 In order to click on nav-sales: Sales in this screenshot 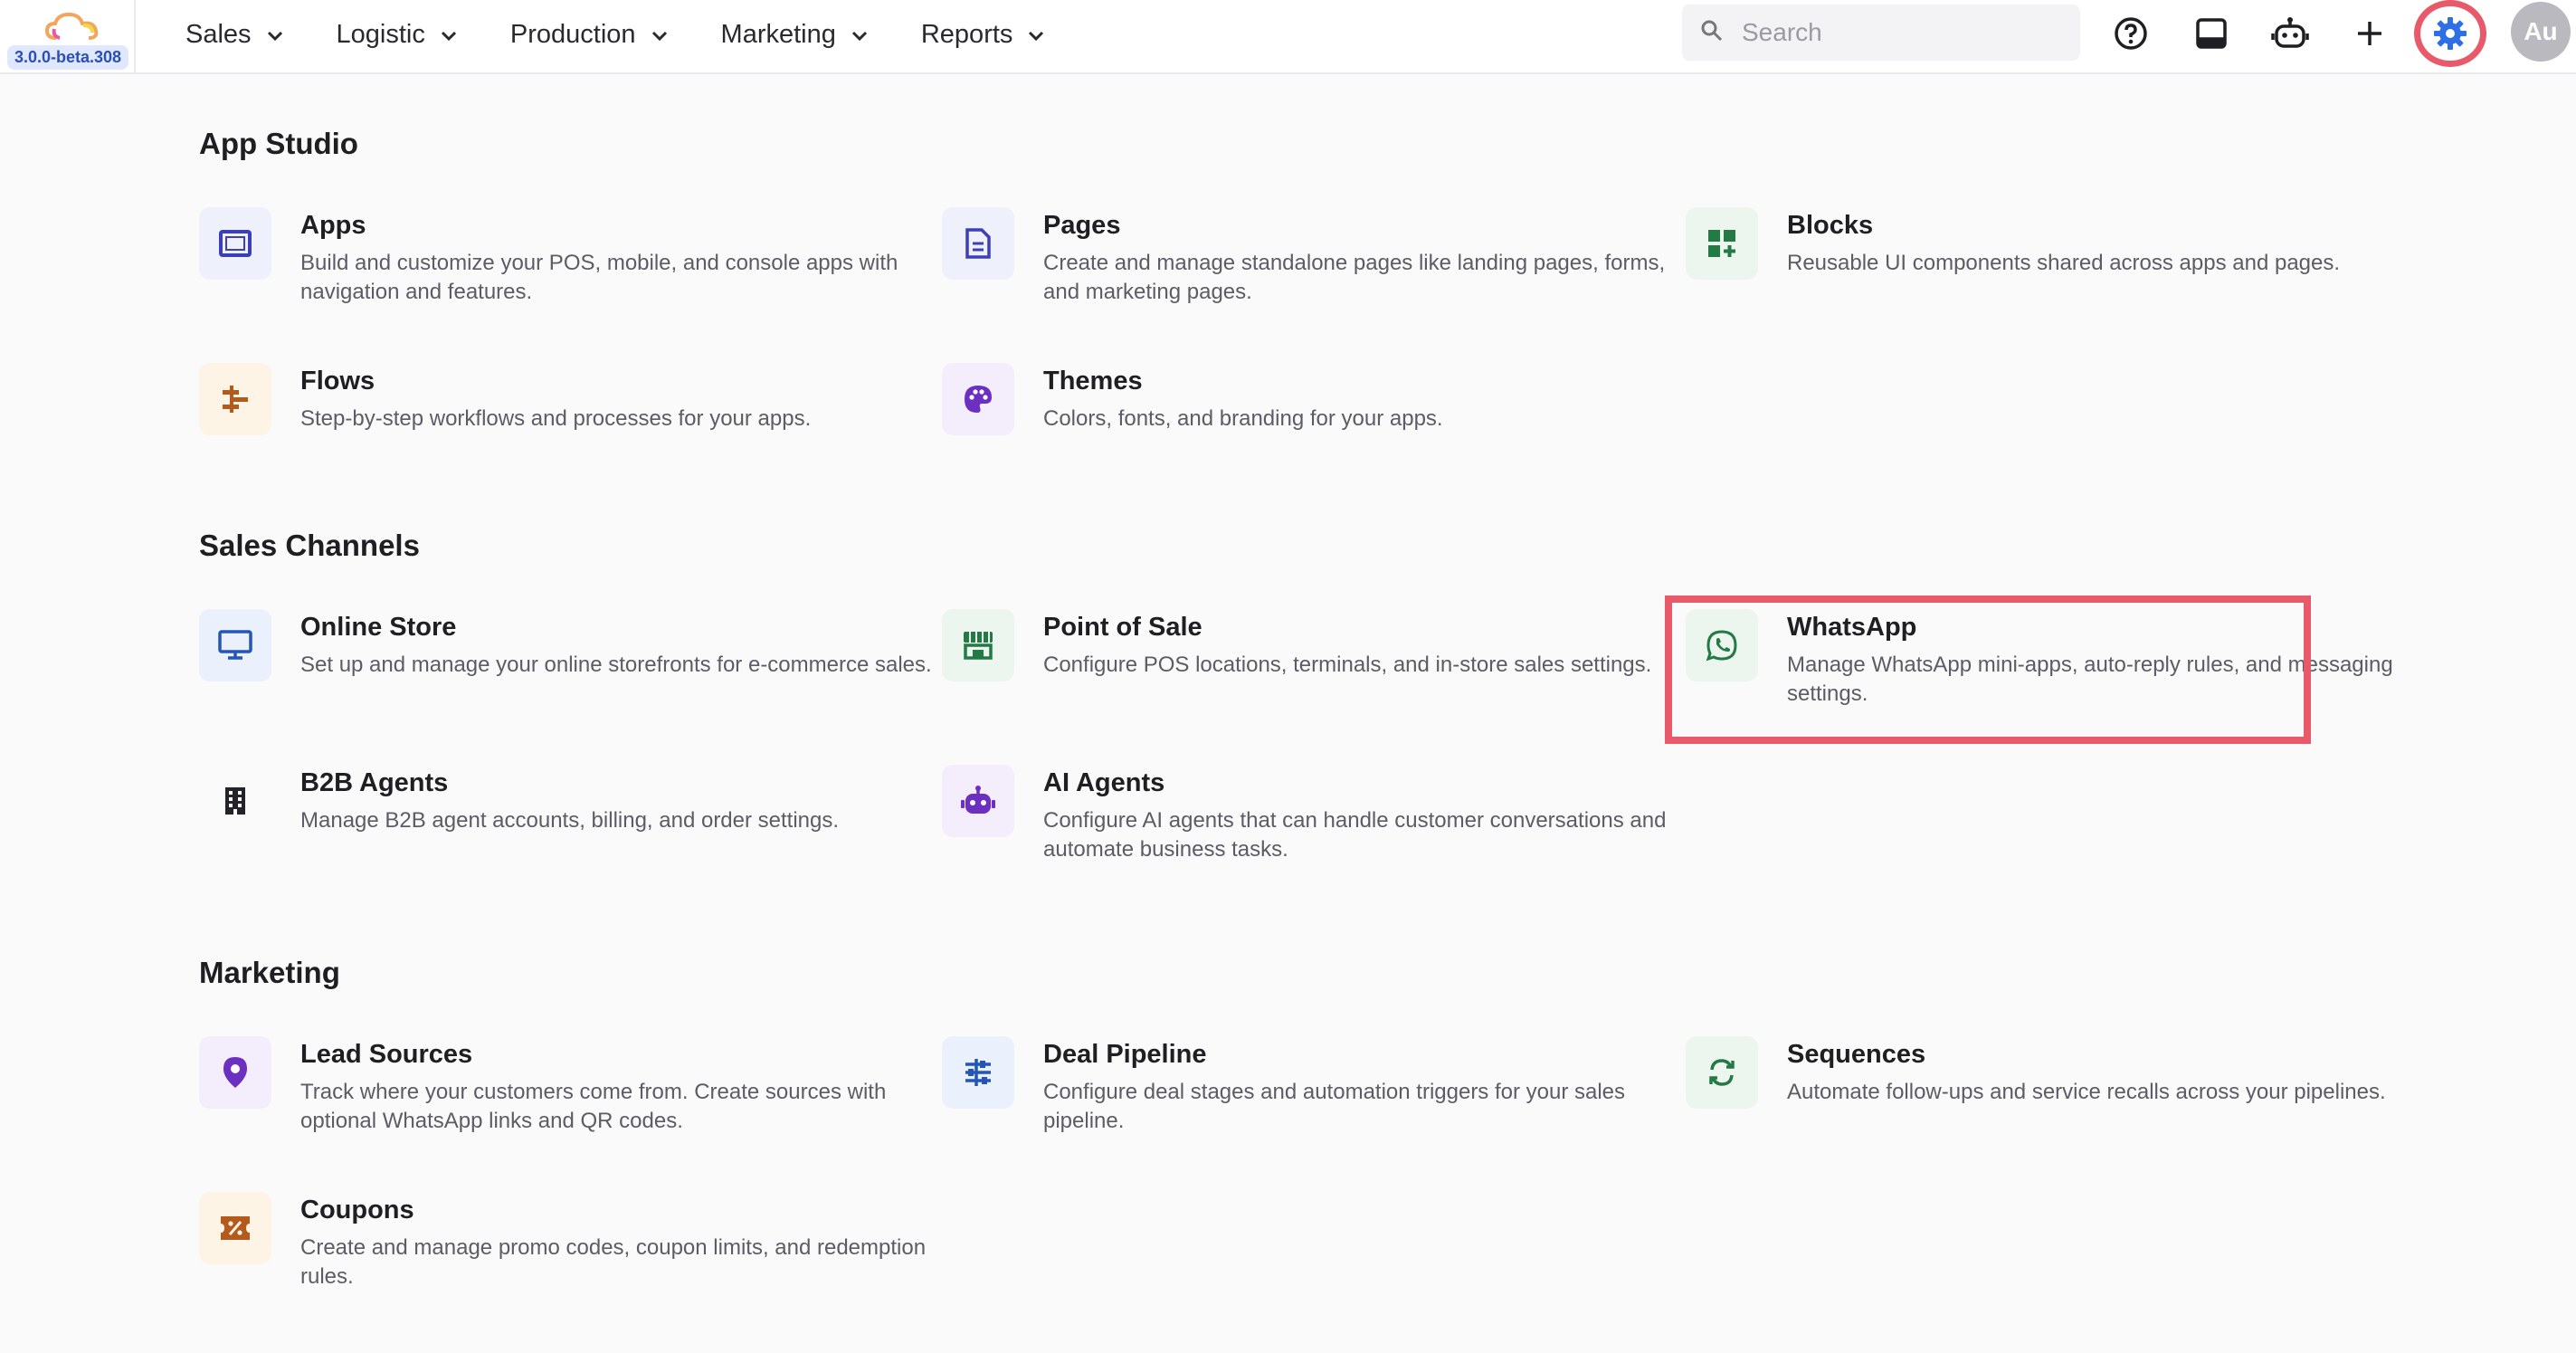, I will do `click(235, 35)`.